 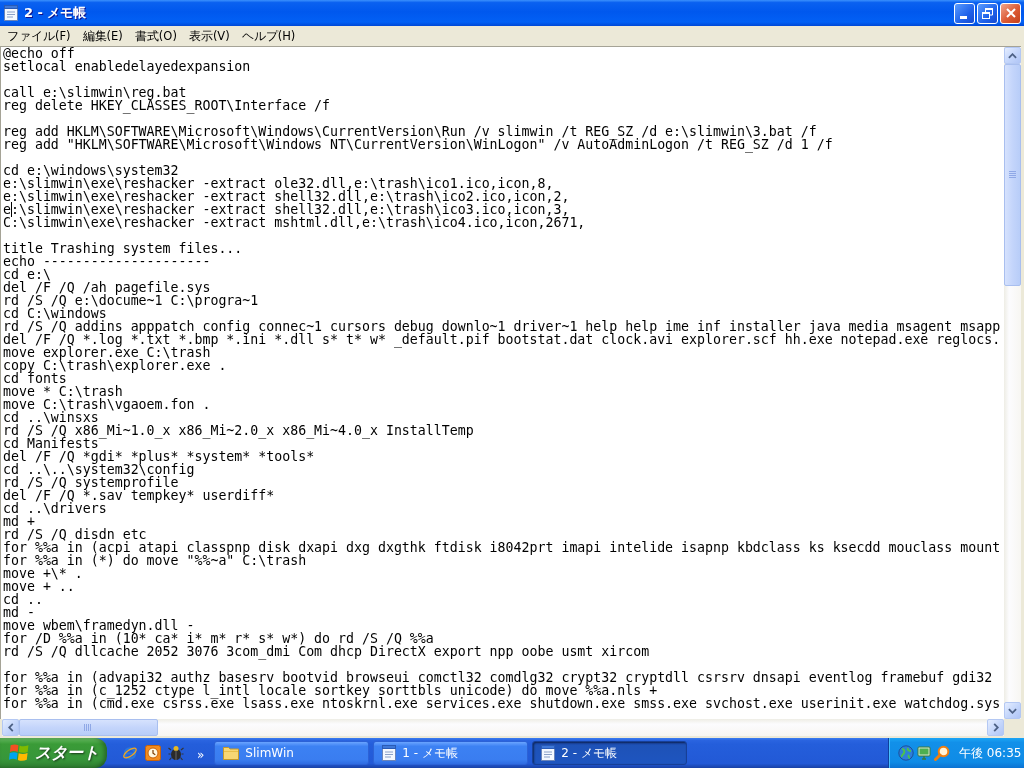 I want to click on code-line: move wbem\framedyn.dll -, so click(x=99, y=625).